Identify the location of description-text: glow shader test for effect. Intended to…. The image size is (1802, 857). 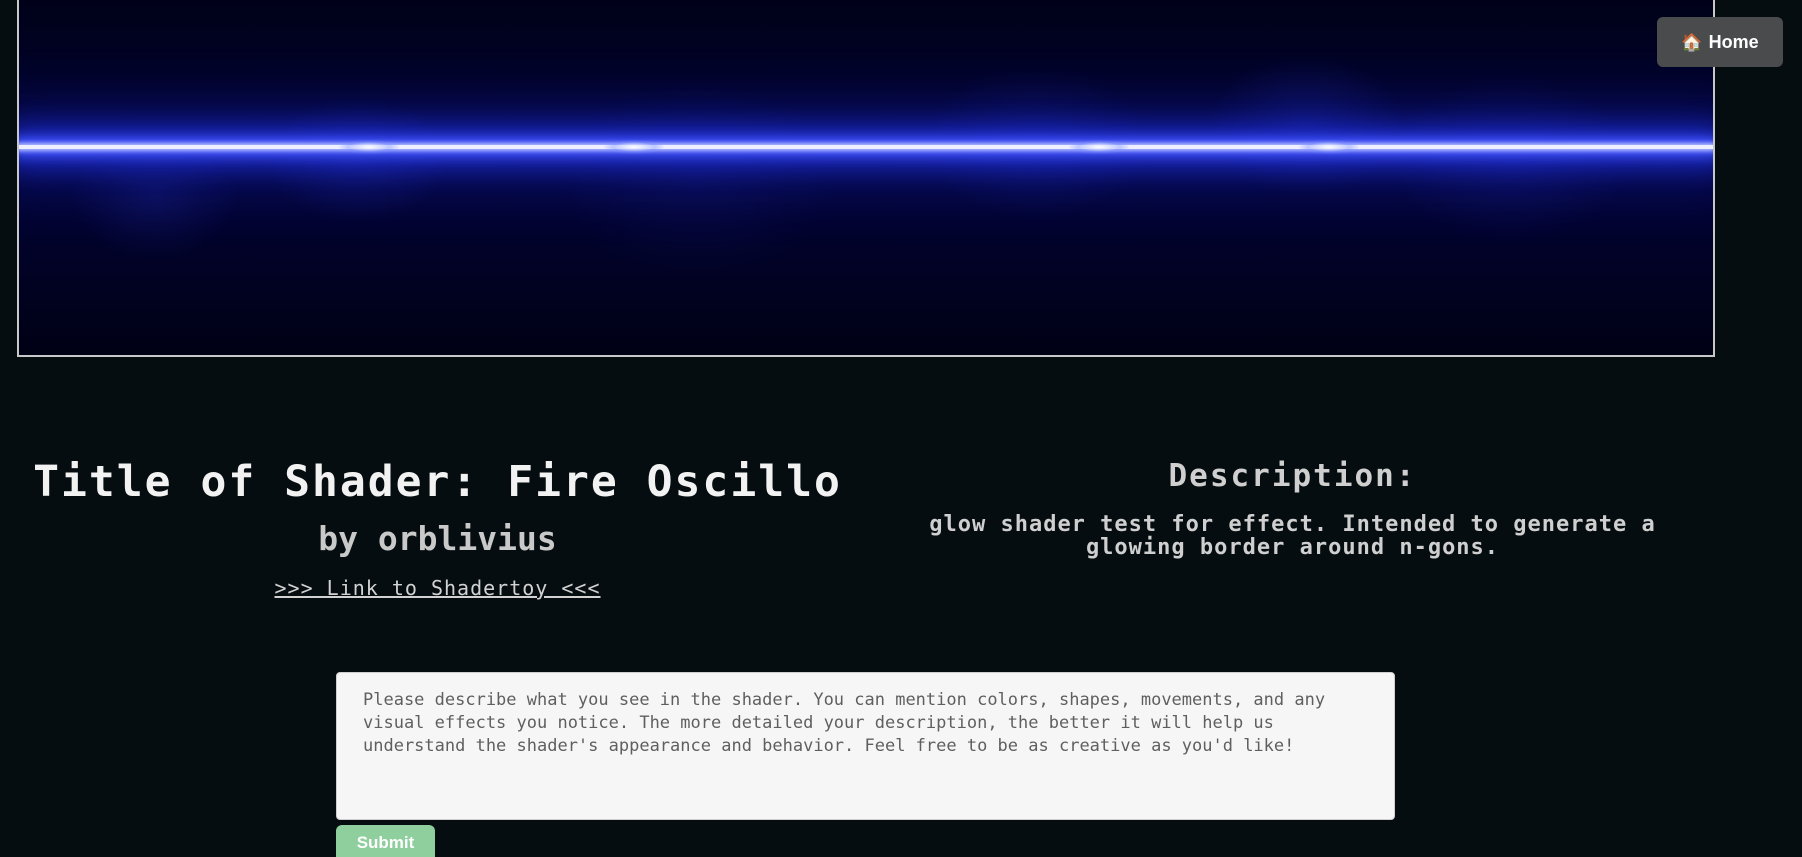
(1292, 536).